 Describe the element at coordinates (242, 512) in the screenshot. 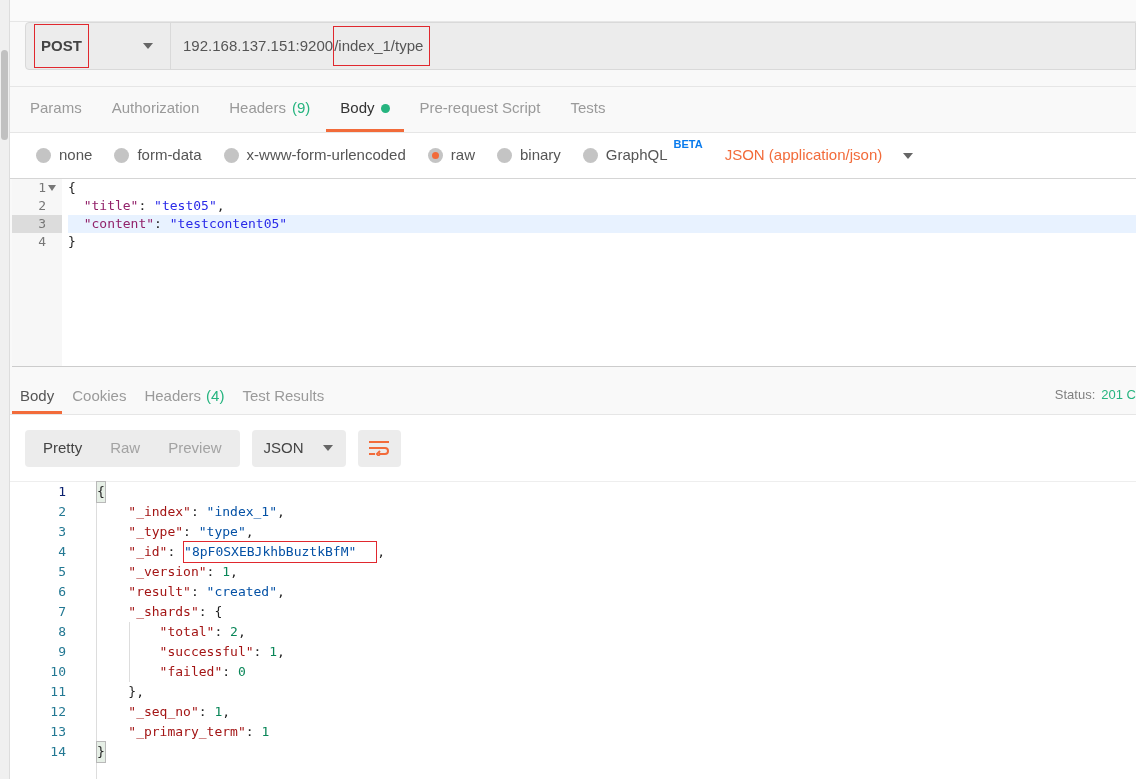

I see `json-value: "index_1"` at that location.